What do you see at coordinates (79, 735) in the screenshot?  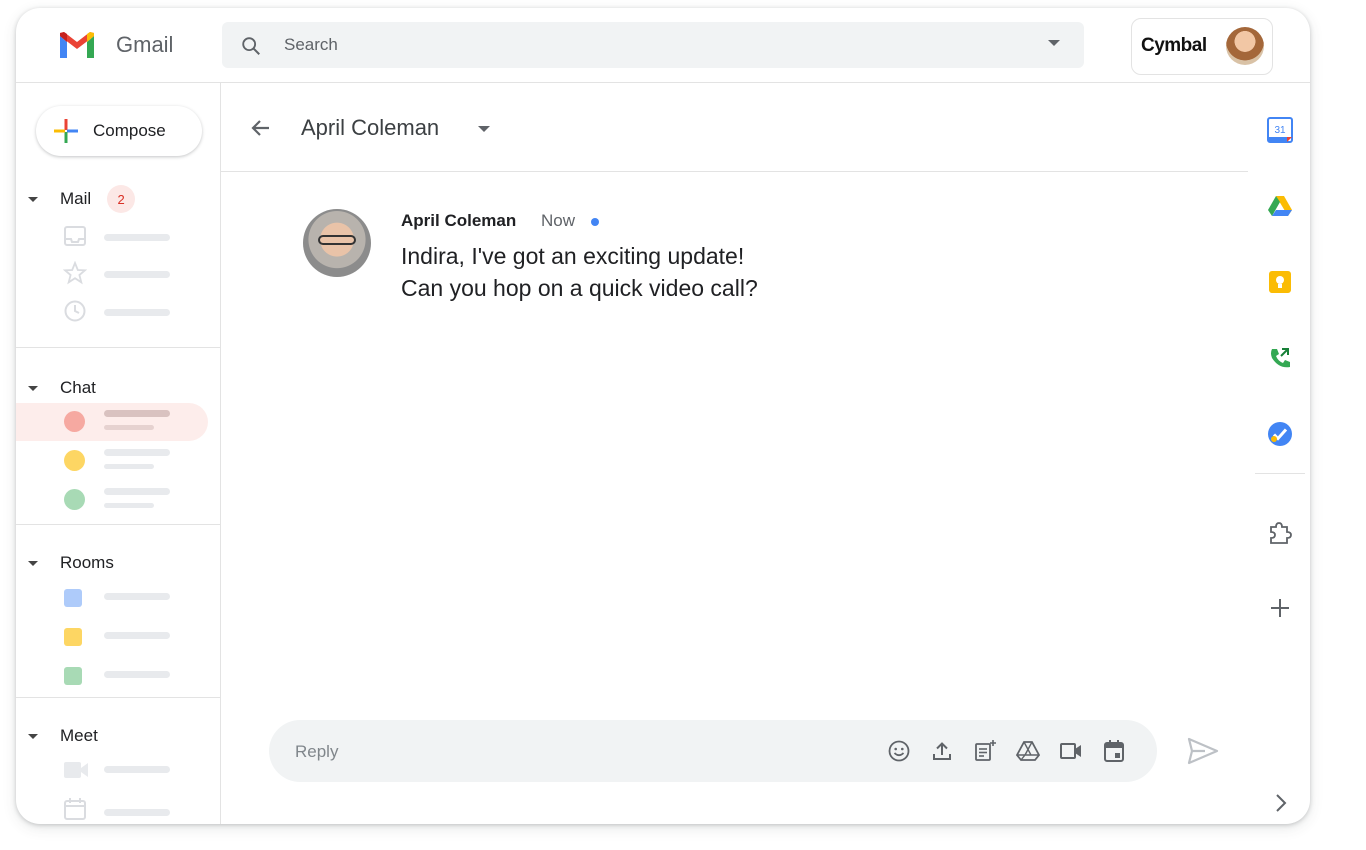 I see `section-meet-label: Meet` at bounding box center [79, 735].